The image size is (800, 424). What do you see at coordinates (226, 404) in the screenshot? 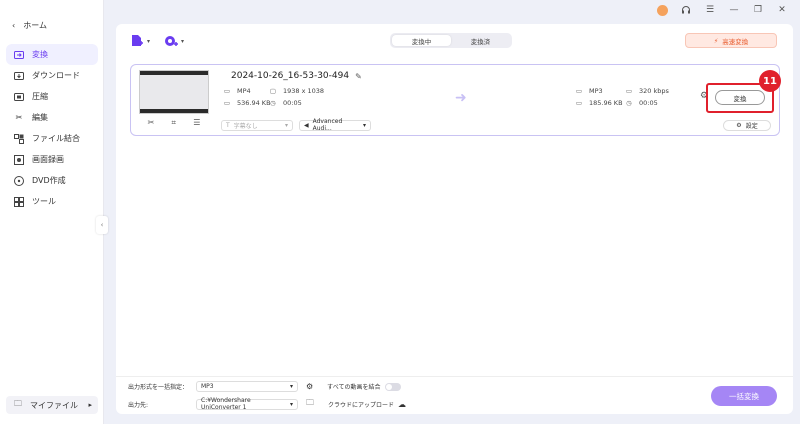
I see `output-path-value: C:¥Wondershare UniConverter 1` at bounding box center [226, 404].